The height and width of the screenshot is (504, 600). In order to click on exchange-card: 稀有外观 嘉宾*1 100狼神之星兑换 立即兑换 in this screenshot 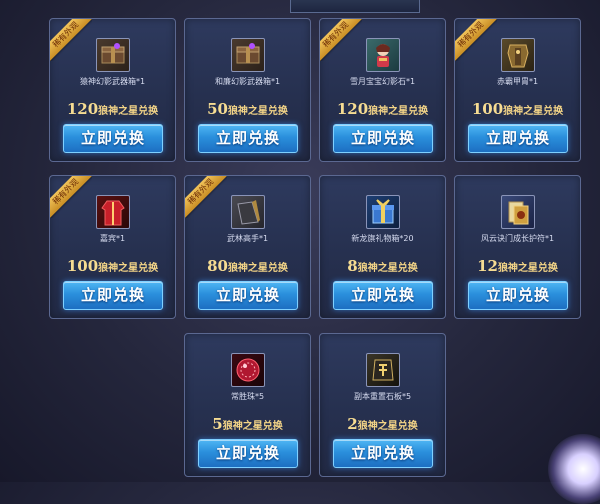, I will do `click(112, 247)`.